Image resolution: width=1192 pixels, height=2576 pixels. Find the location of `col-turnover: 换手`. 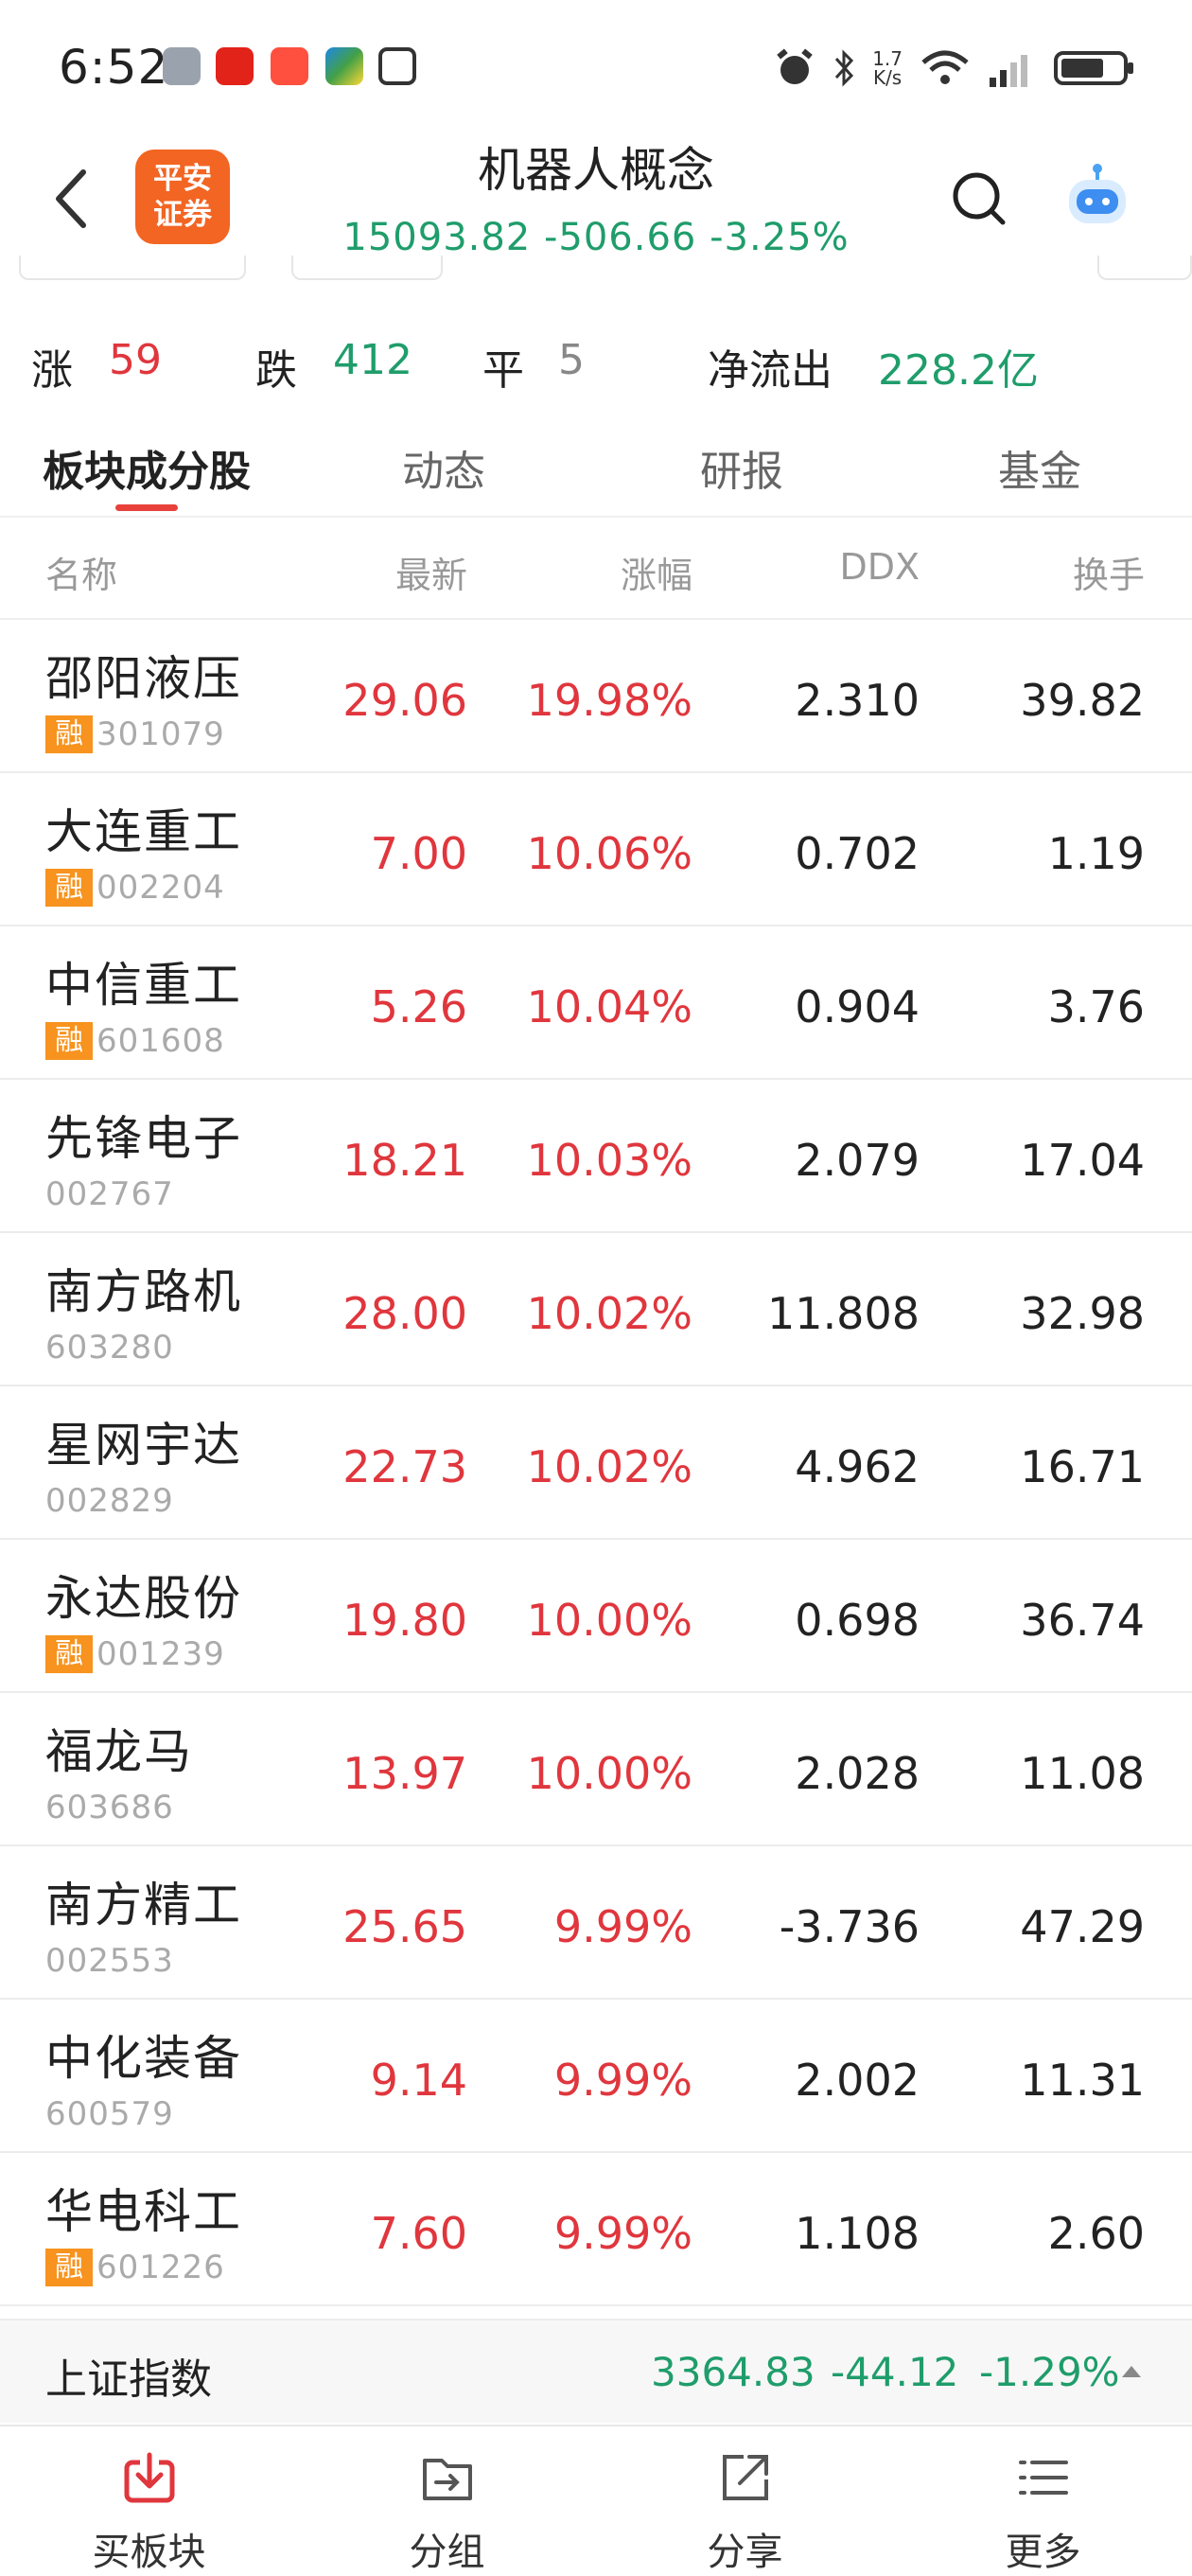

col-turnover: 换手 is located at coordinates (1109, 572).